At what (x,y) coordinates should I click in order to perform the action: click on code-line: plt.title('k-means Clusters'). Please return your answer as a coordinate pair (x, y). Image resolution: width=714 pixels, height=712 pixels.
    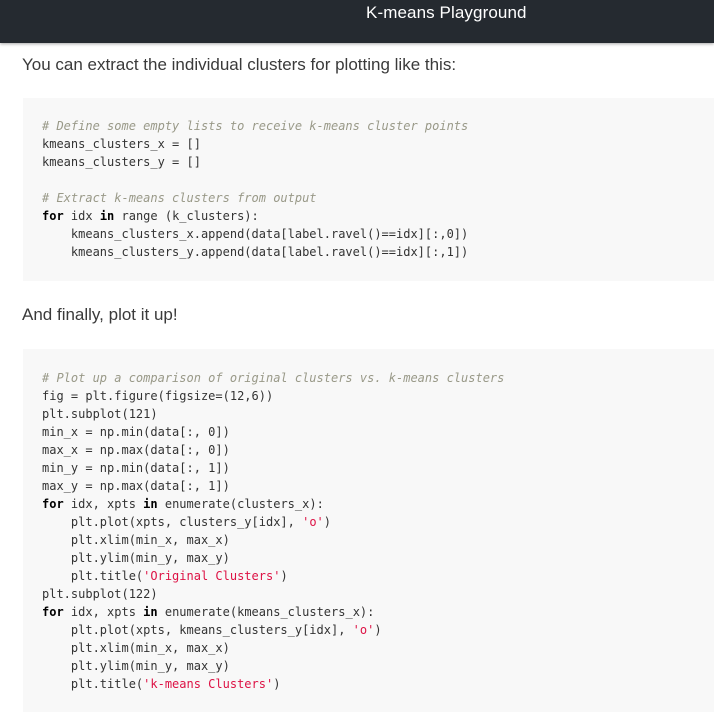
    Looking at the image, I should click on (273, 684).